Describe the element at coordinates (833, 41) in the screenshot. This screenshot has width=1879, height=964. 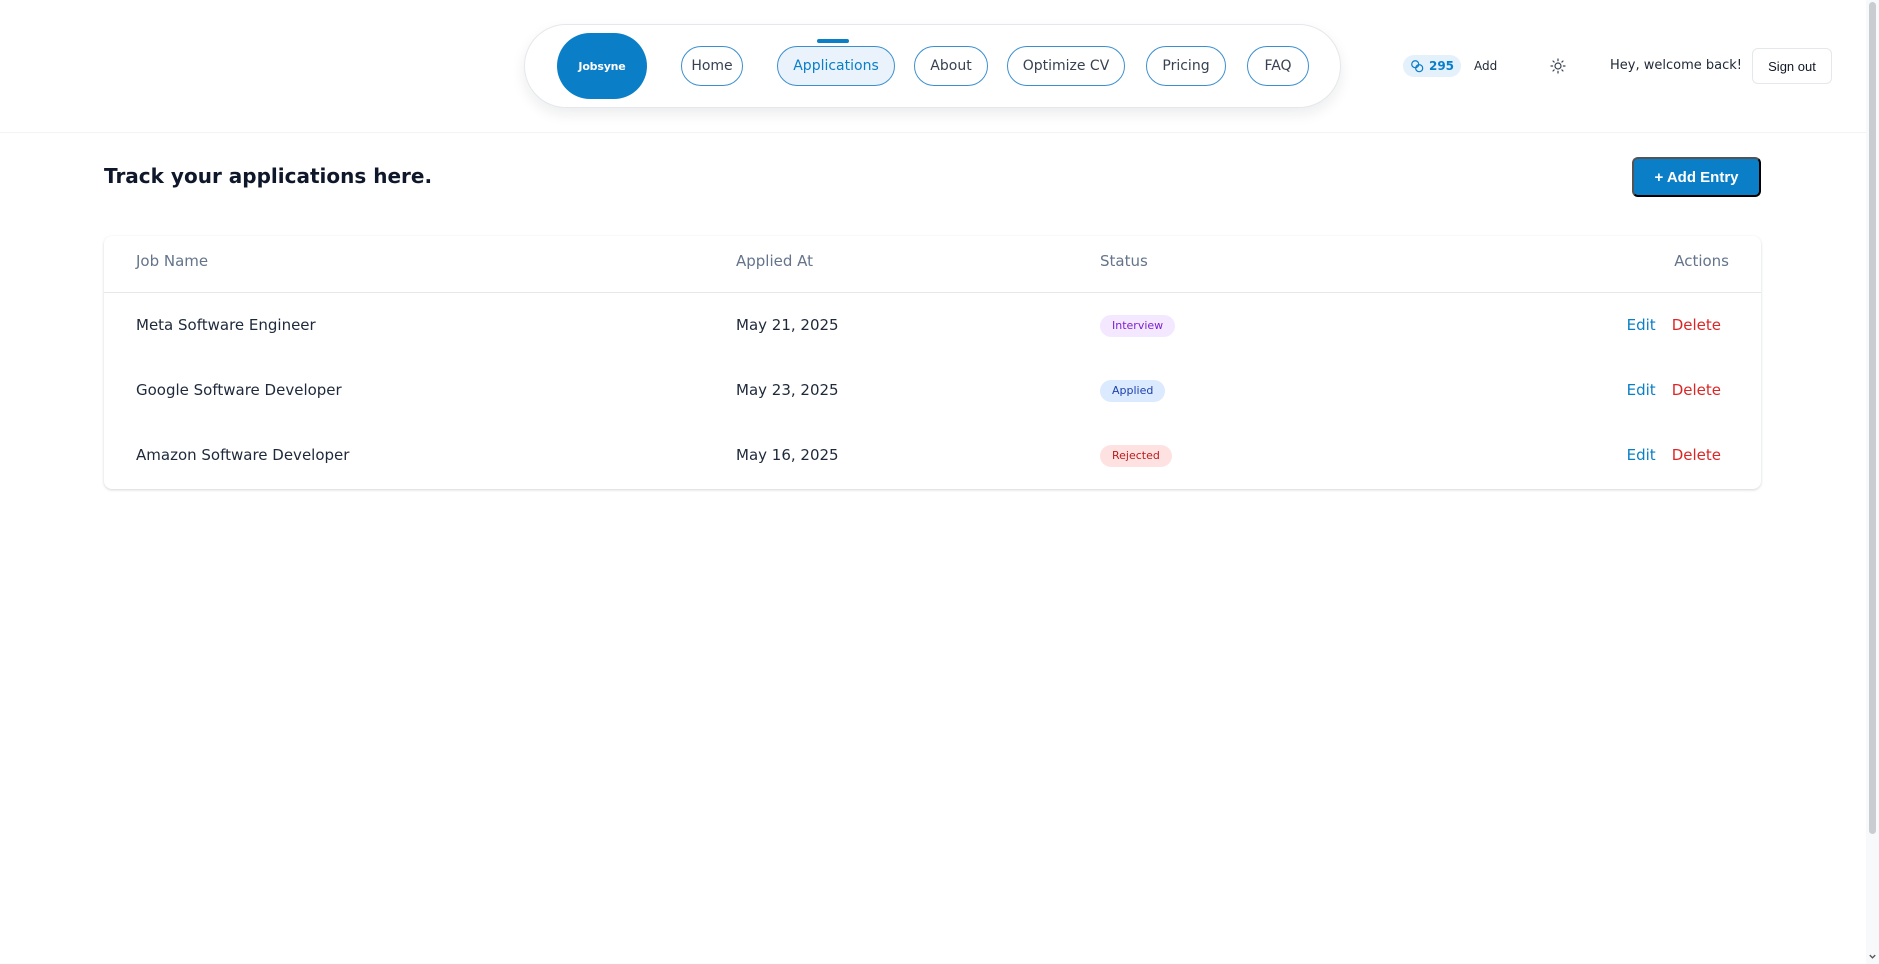
I see `active-nav-indicator` at that location.